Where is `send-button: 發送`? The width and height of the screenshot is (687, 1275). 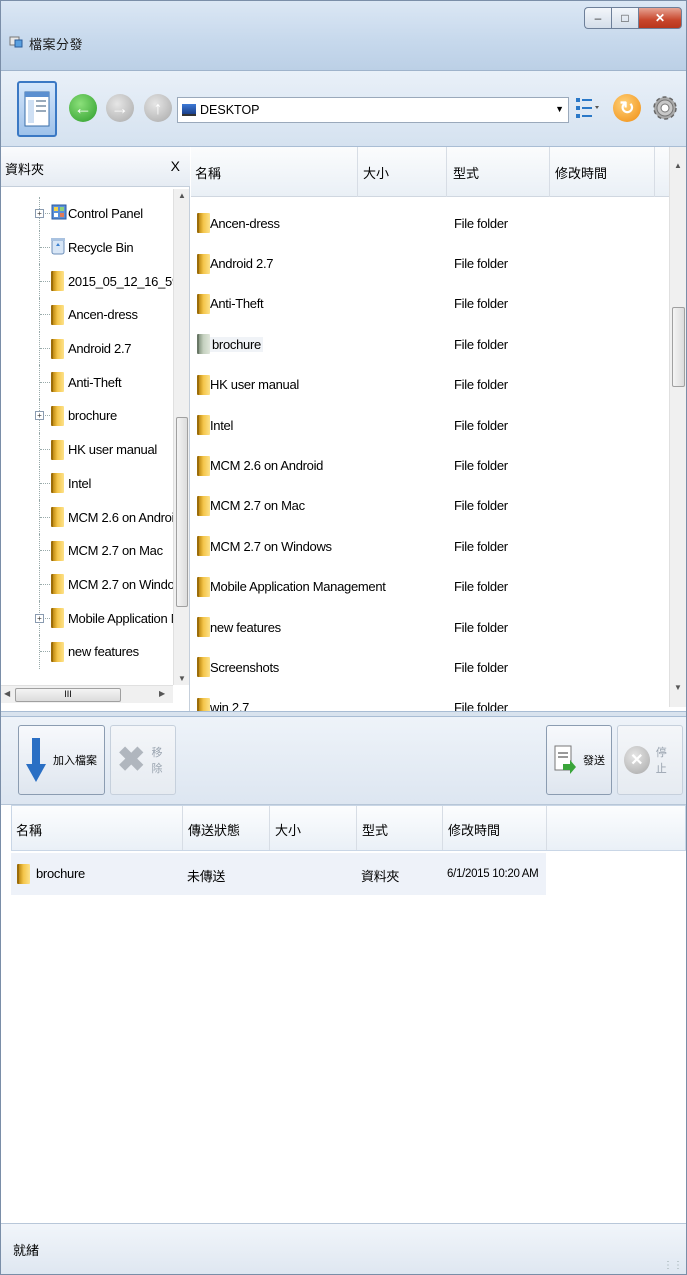
send-button: 發送 is located at coordinates (579, 760).